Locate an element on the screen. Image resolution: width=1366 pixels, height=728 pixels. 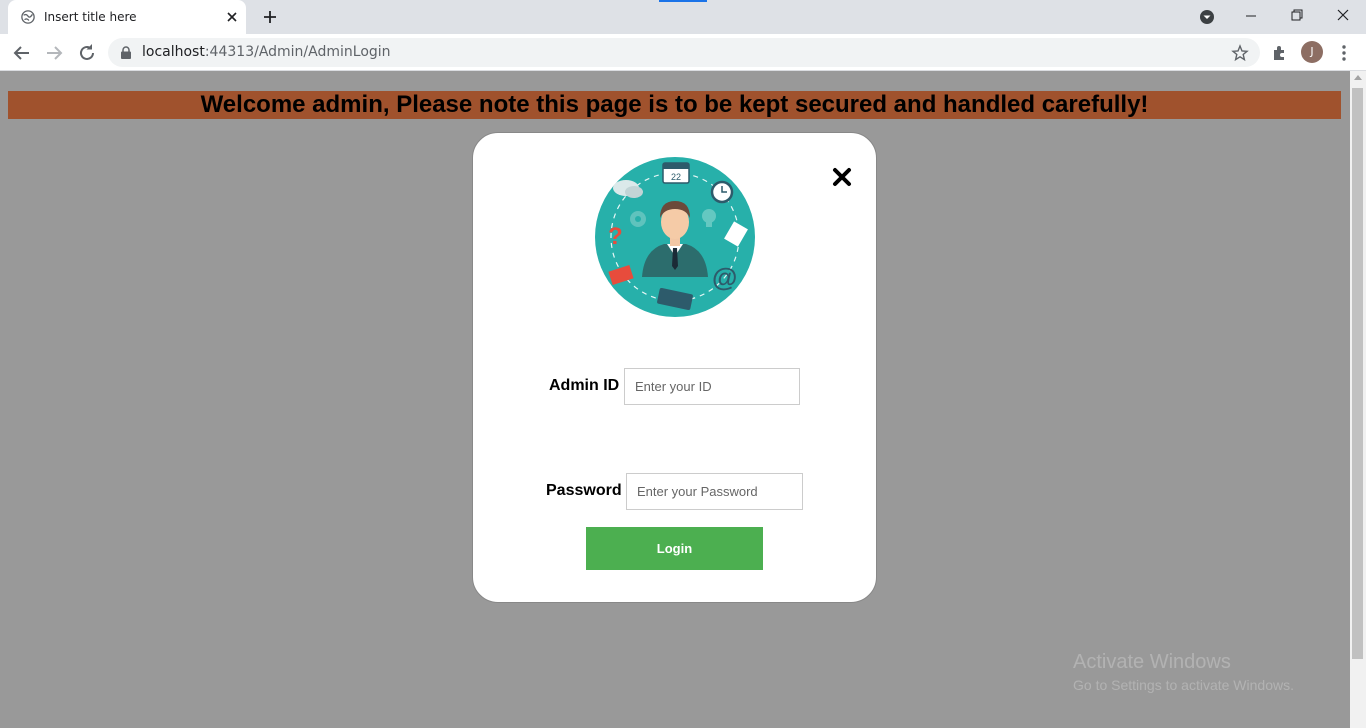
browser-tabstrip: Insert title here is located at coordinates (683, 17).